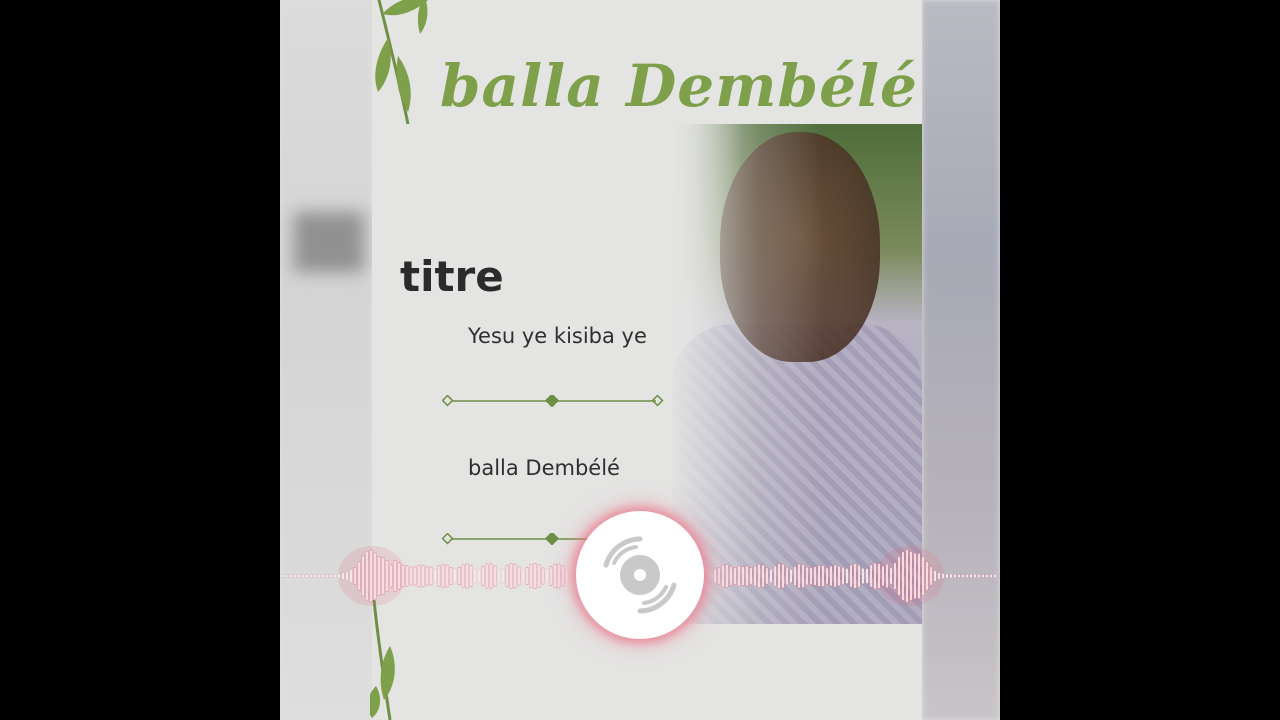  I want to click on disc-icon, so click(640, 575).